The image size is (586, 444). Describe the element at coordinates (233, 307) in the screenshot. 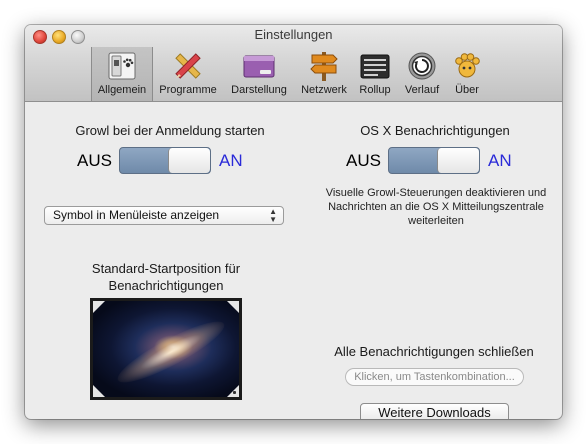

I see `position-top-right-corner` at that location.